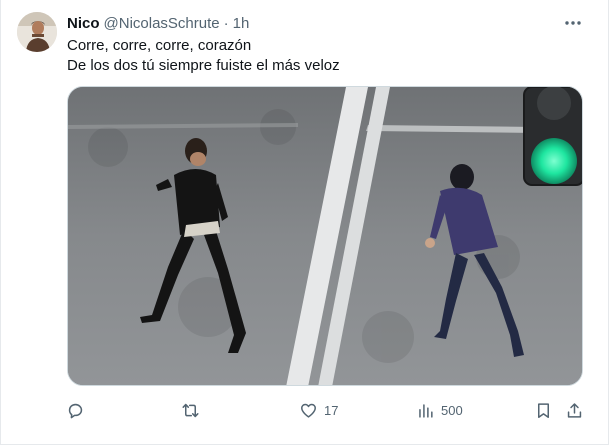  I want to click on user-handle: @NicolasSchrute, so click(162, 23).